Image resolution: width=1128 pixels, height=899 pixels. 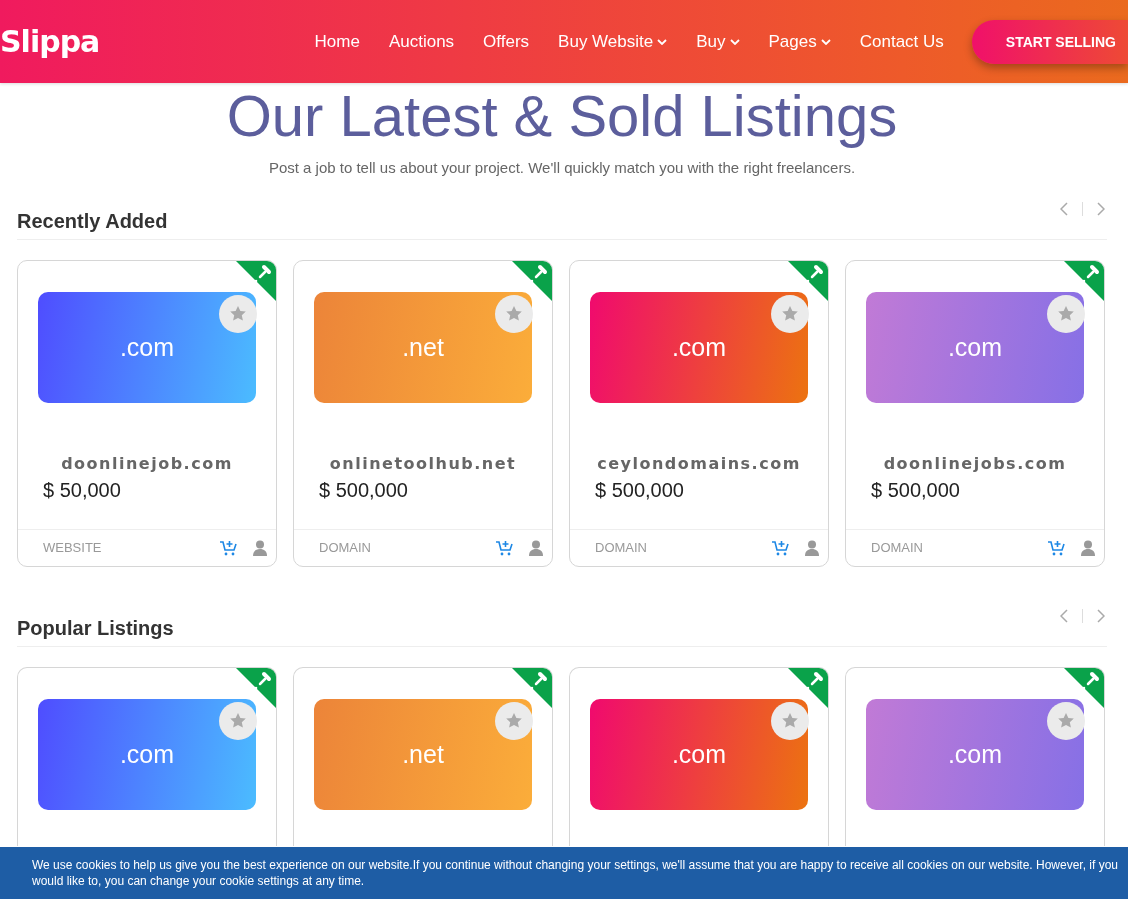 What do you see at coordinates (975, 413) in the screenshot?
I see `listing-card: .com doonlinejobs.com $ 500,000 DOMAIN` at bounding box center [975, 413].